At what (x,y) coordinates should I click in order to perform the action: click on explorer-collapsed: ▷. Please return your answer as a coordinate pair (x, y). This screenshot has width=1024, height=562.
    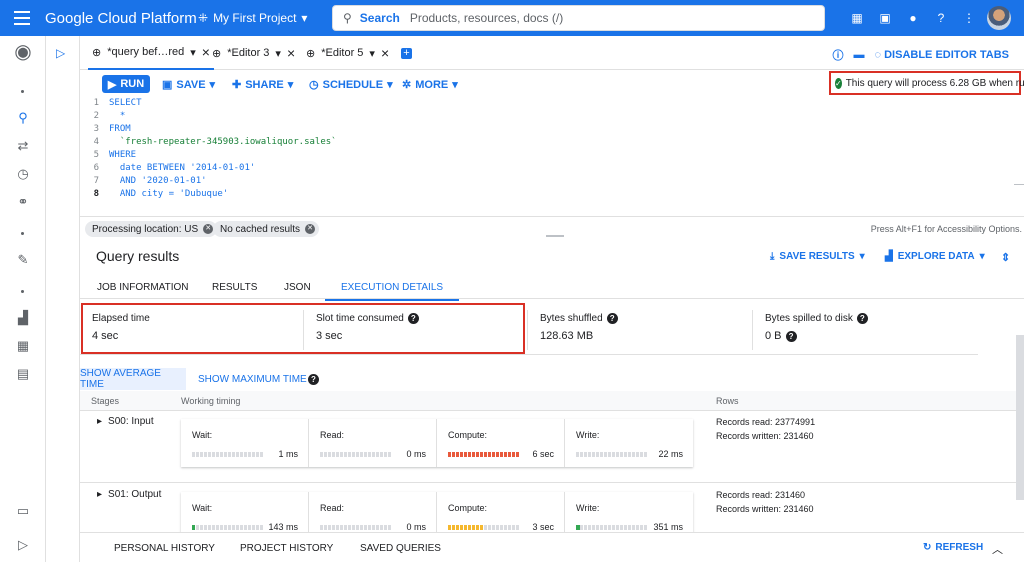
    Looking at the image, I should click on (63, 299).